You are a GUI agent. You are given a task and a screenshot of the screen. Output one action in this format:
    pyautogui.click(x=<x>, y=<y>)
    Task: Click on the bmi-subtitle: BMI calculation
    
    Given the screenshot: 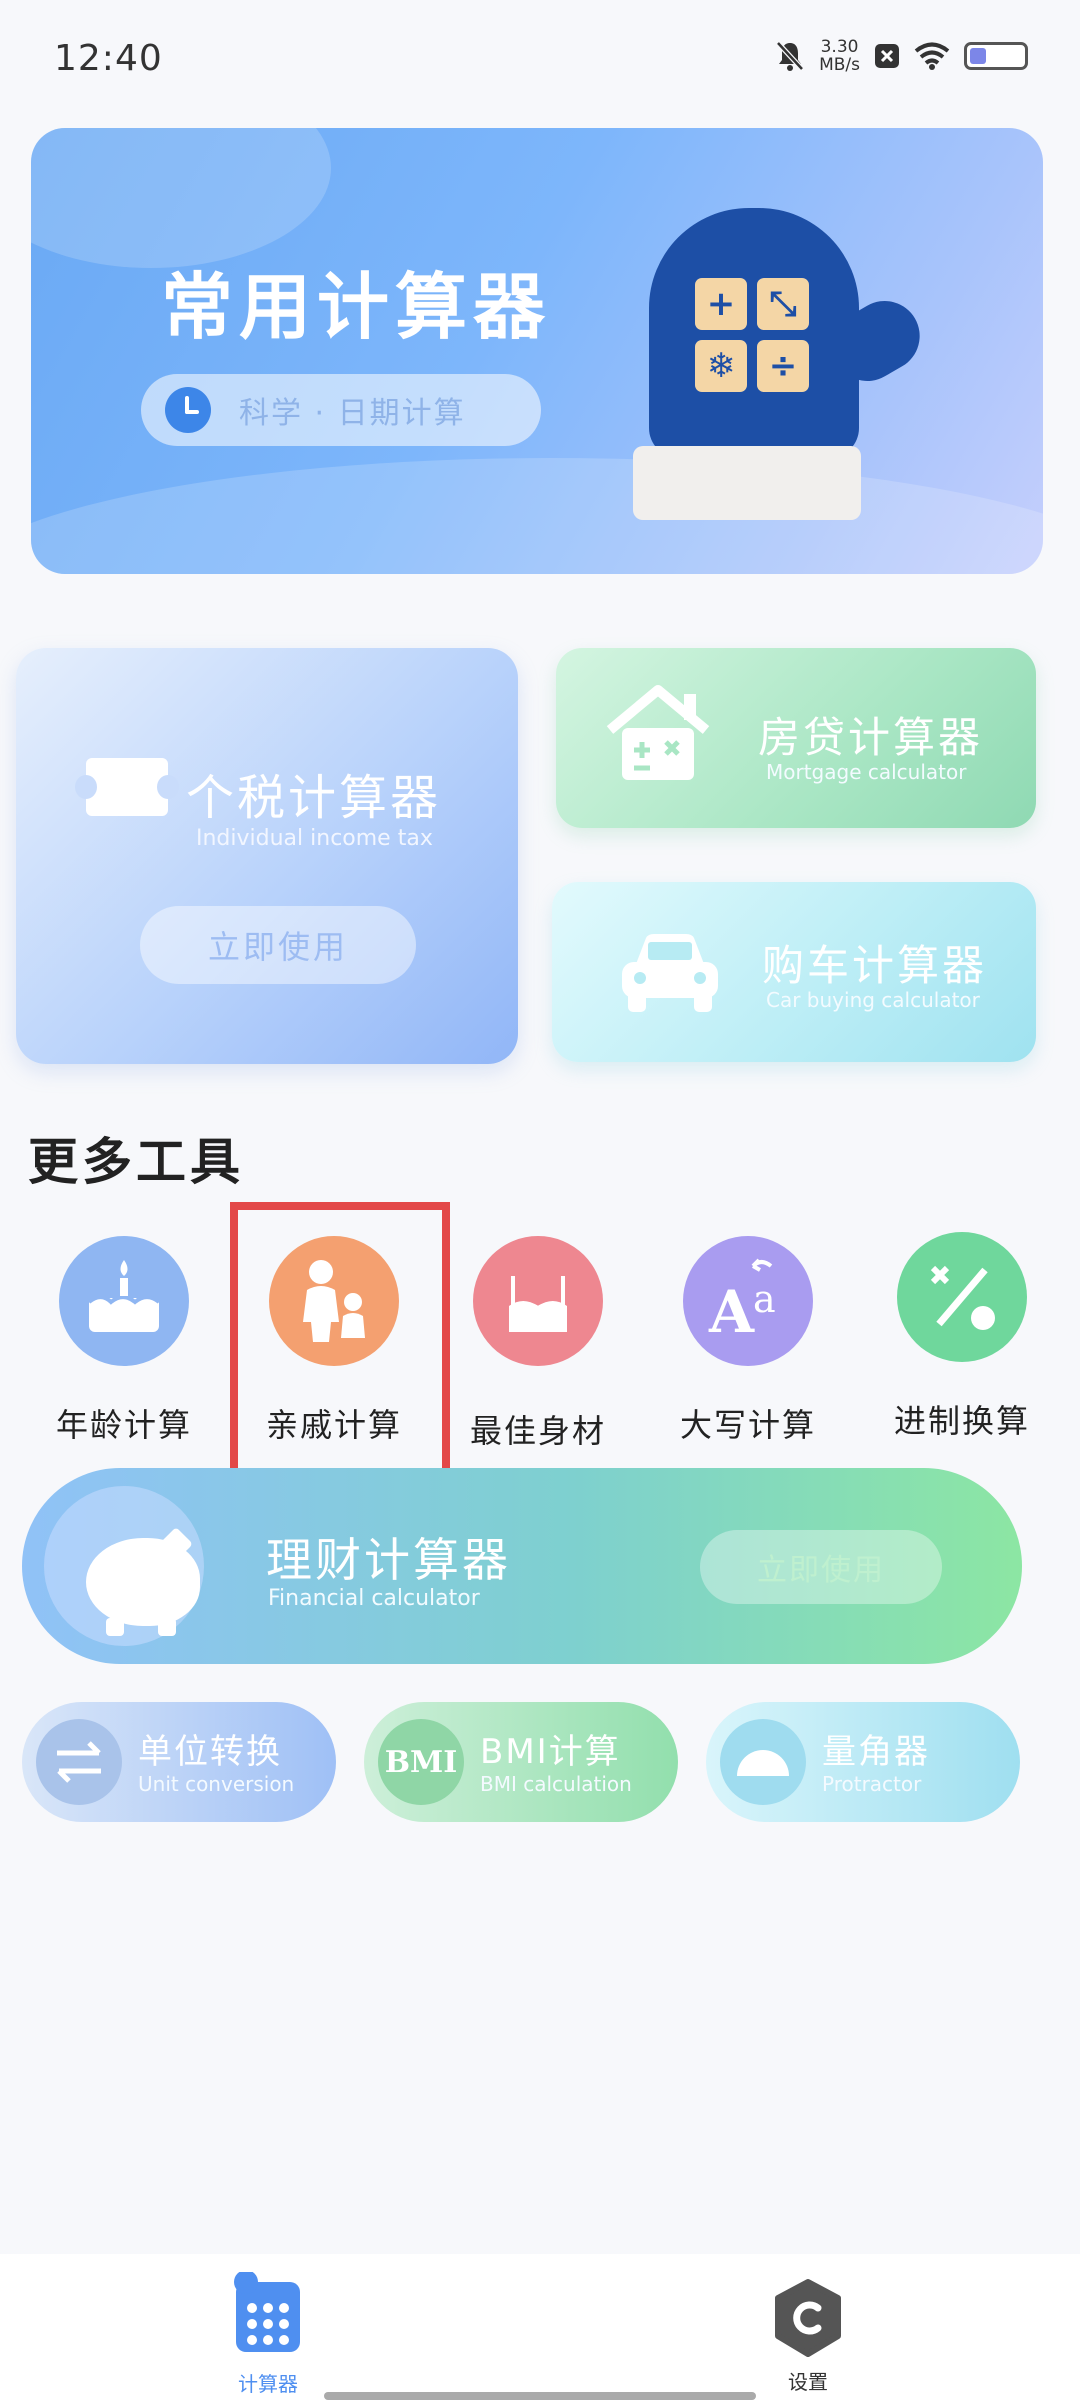 What is the action you would take?
    pyautogui.click(x=556, y=1784)
    